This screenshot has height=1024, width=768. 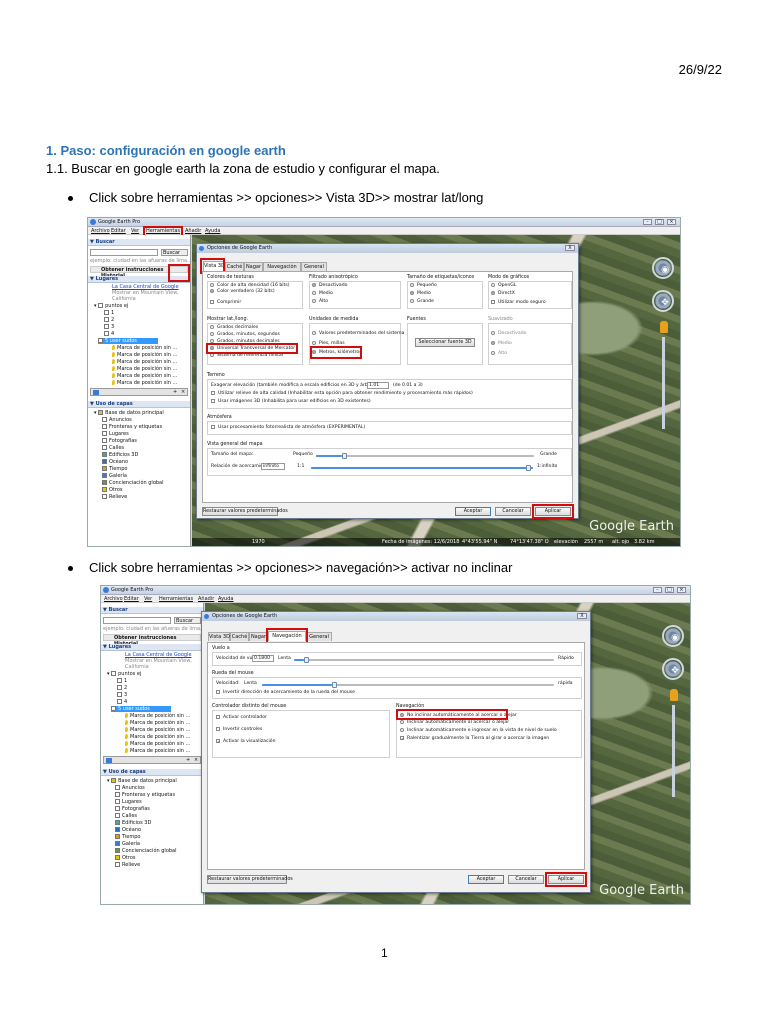 What do you see at coordinates (183, 392) in the screenshot?
I see `remove-icon: ×` at bounding box center [183, 392].